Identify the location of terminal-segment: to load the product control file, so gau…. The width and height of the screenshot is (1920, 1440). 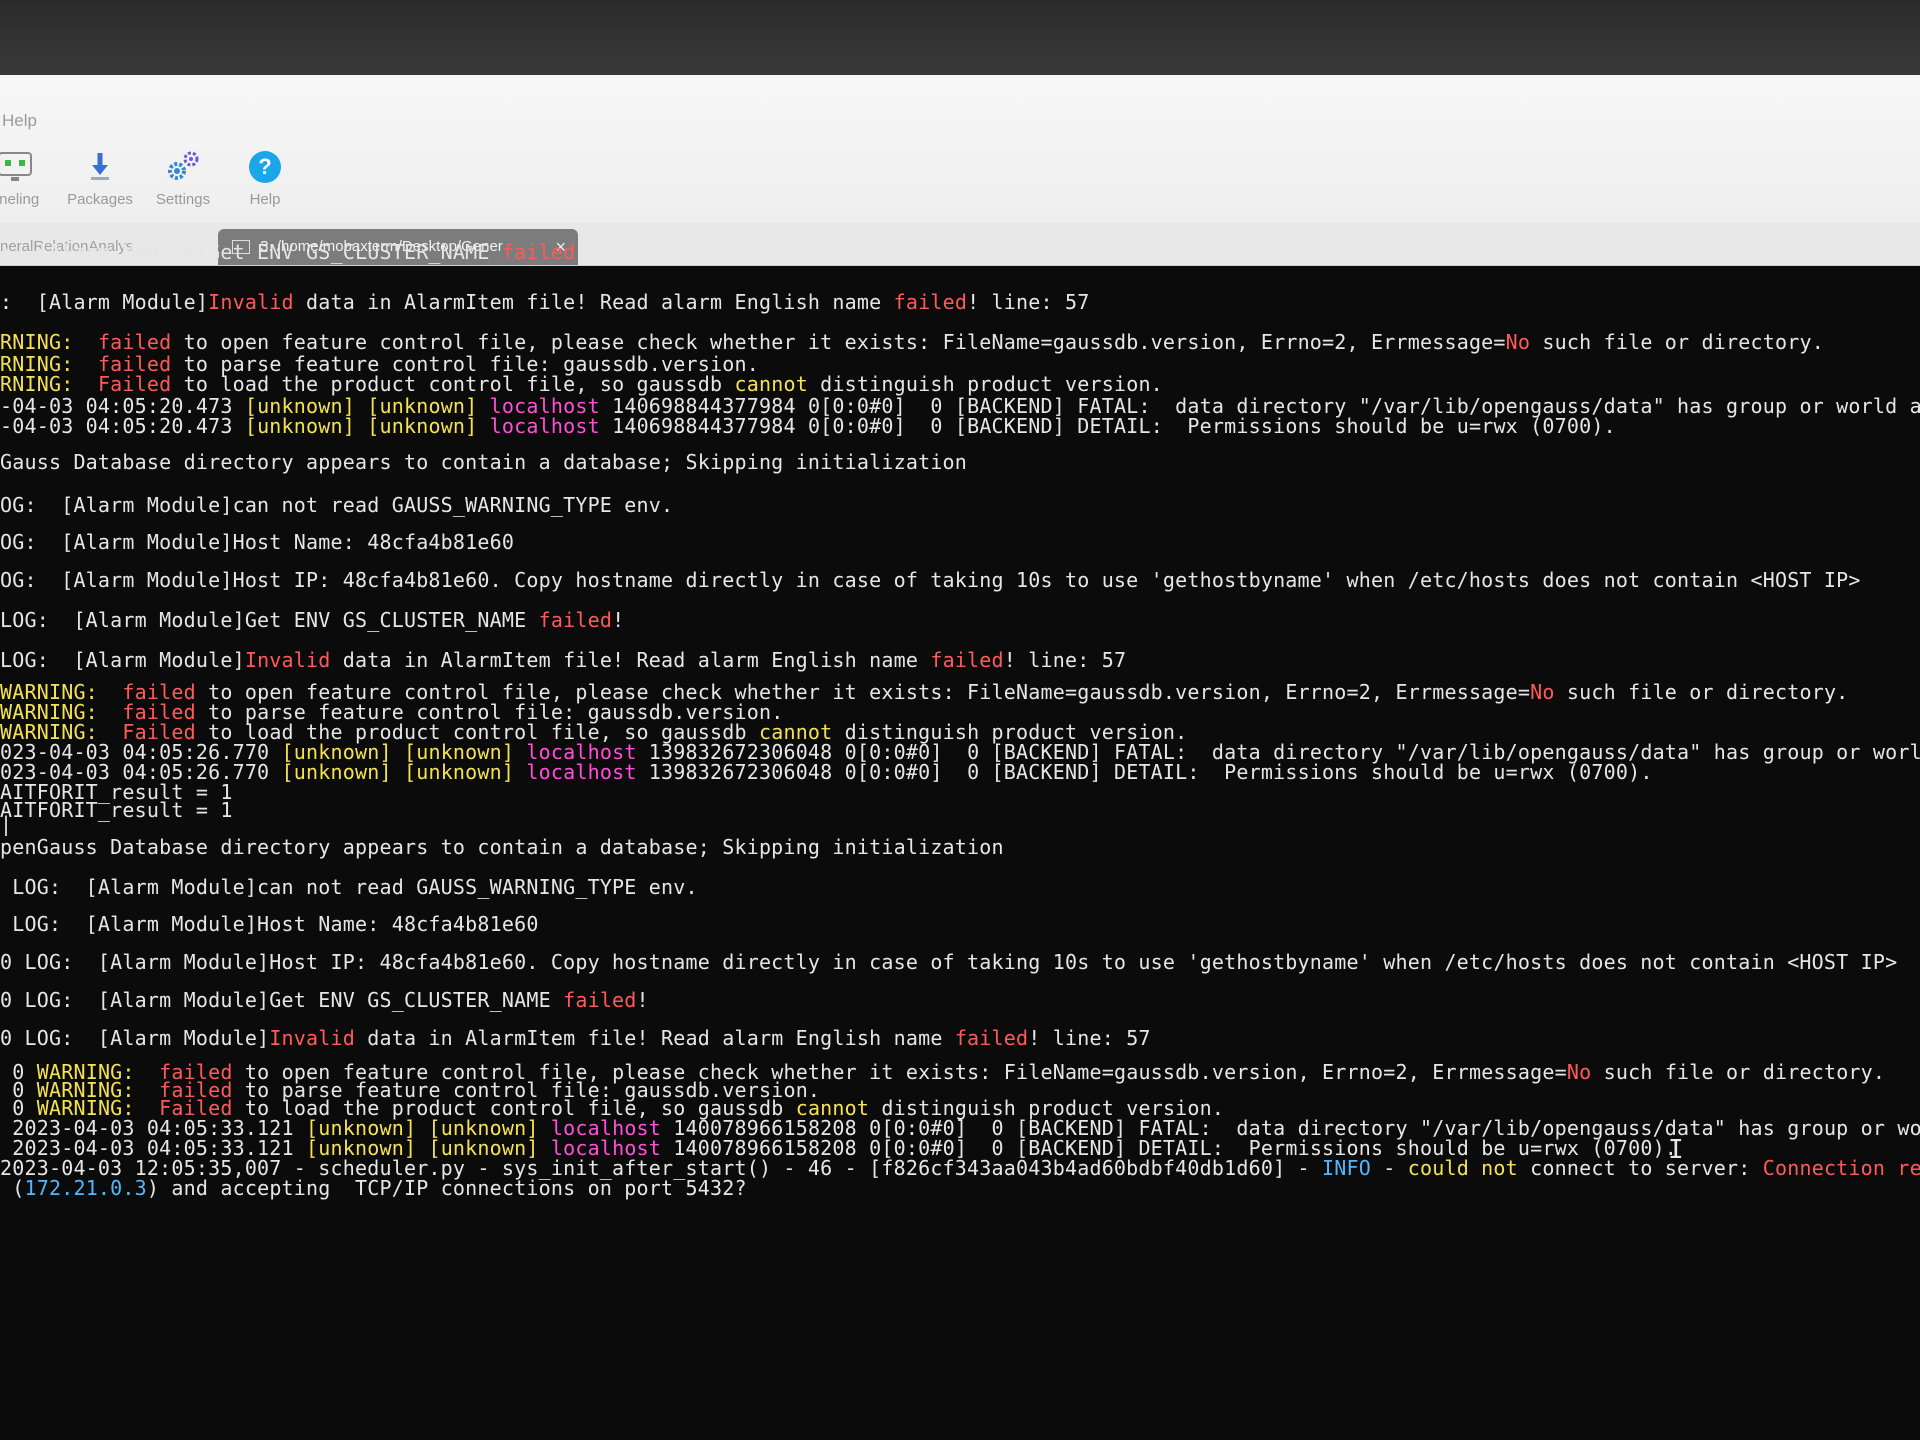
(453, 384).